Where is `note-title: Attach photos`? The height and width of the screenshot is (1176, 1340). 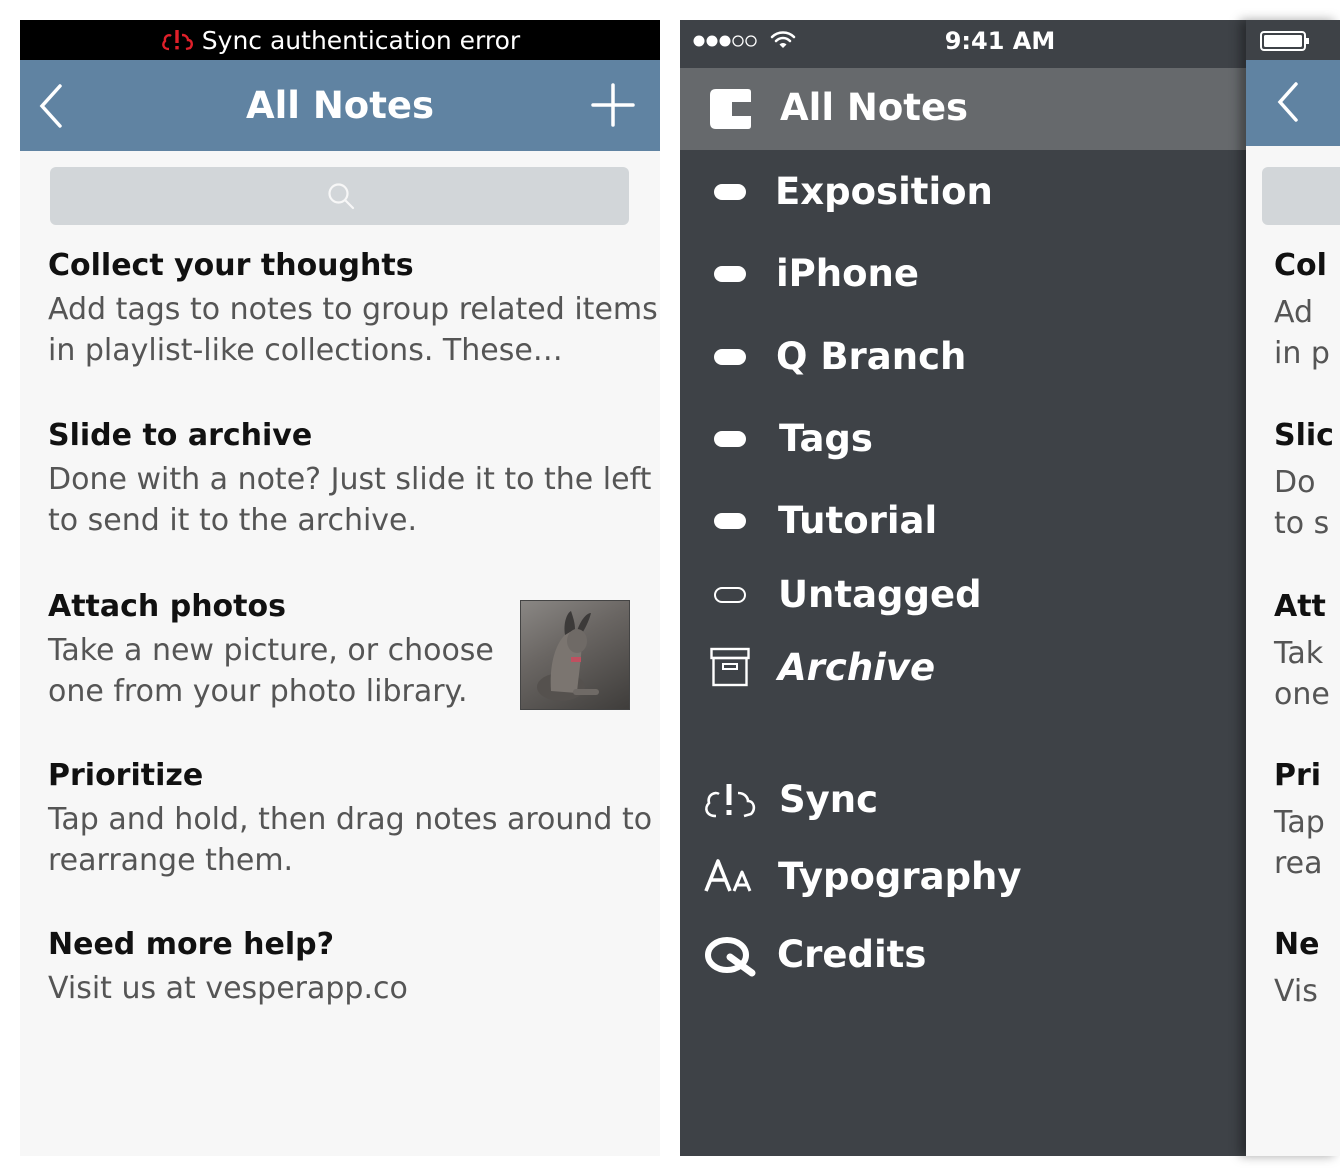
note-title: Attach photos is located at coordinates (167, 606).